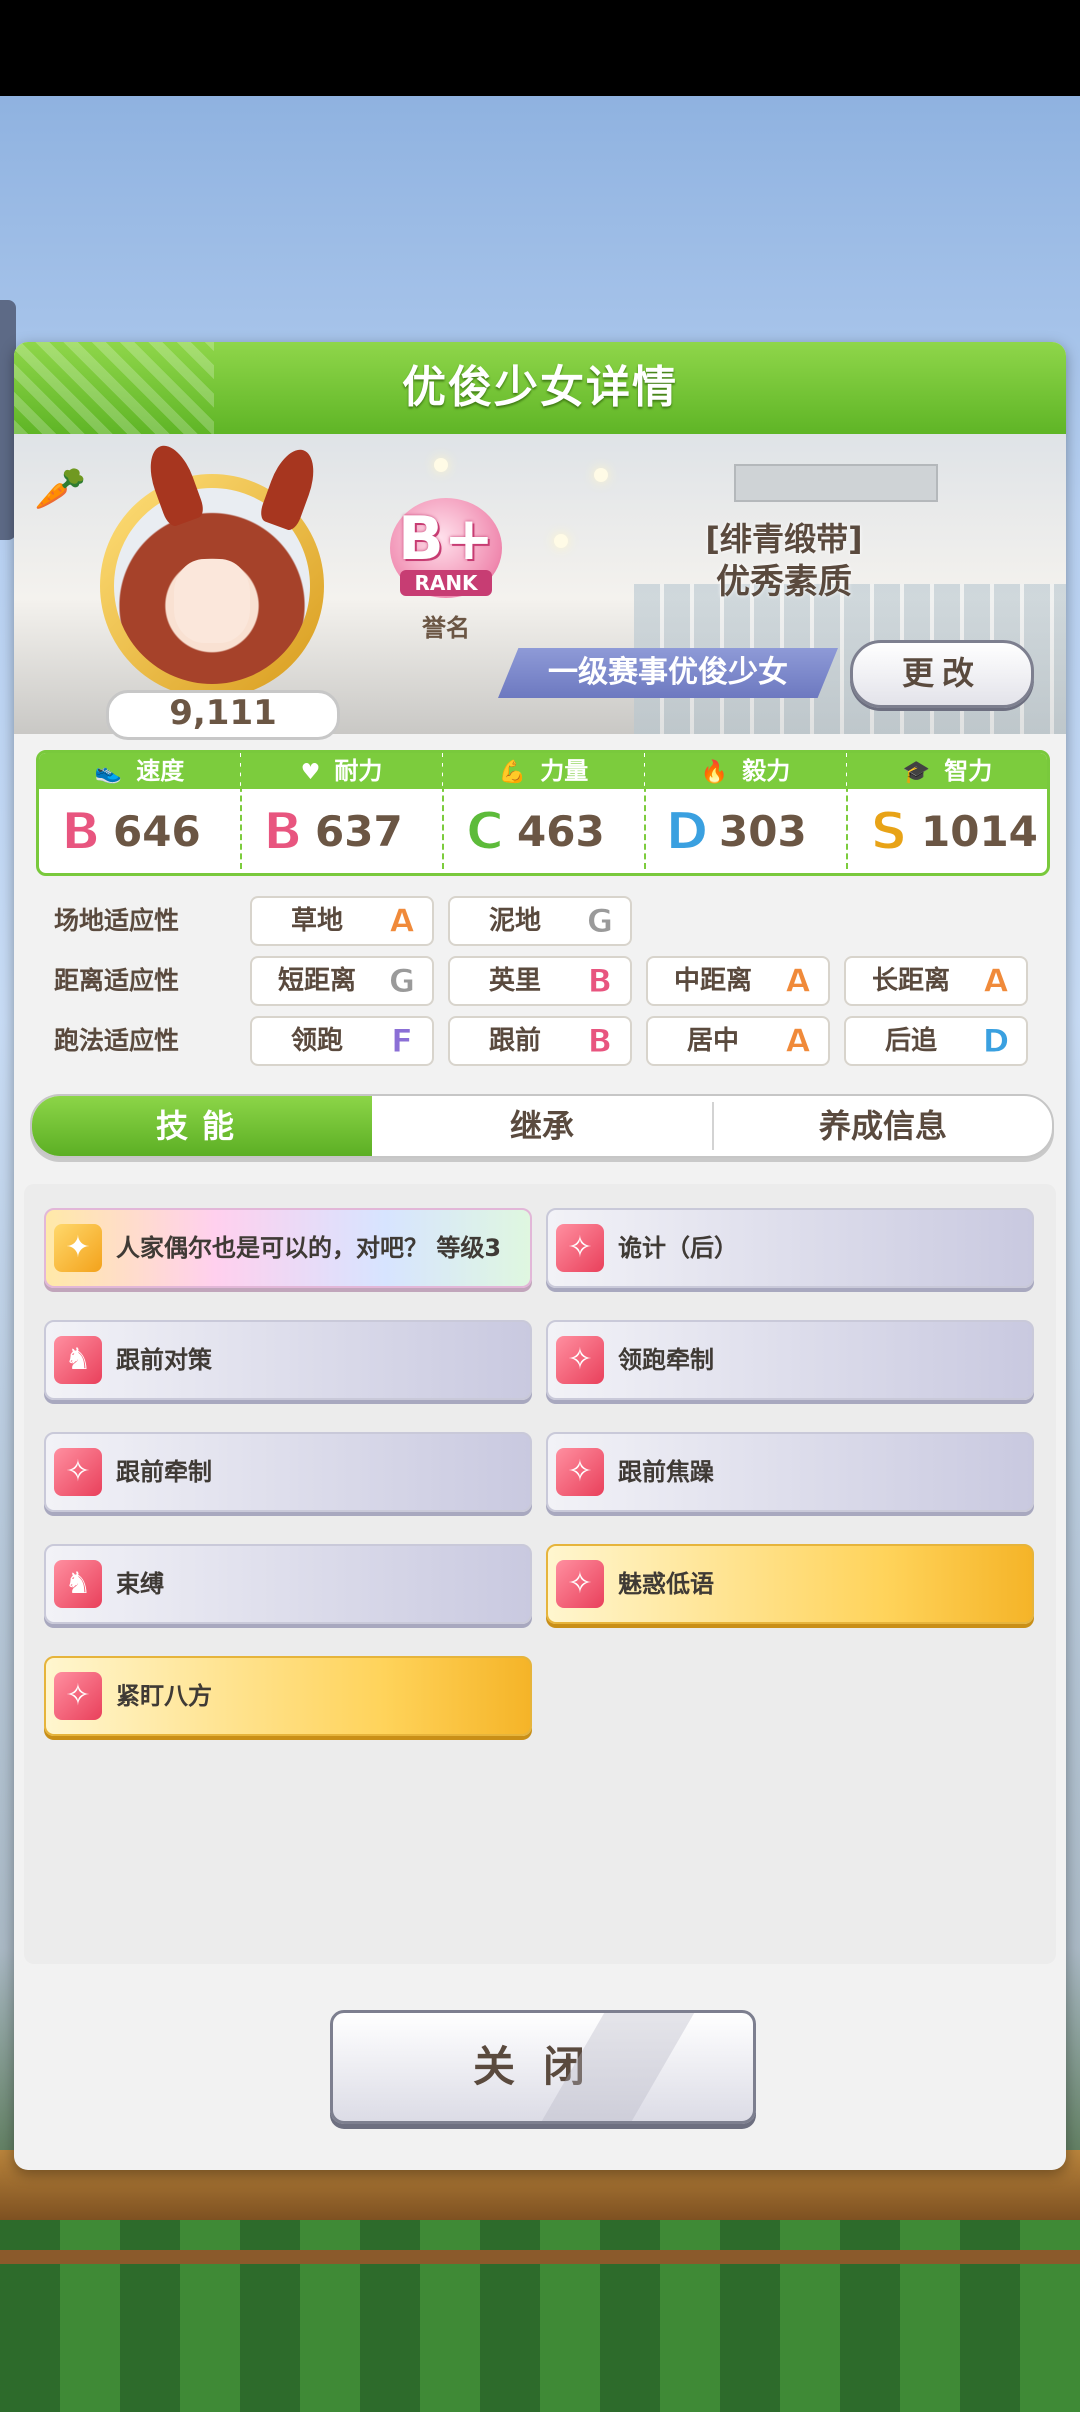  I want to click on skill-name: 诡计（后）, so click(678, 1248).